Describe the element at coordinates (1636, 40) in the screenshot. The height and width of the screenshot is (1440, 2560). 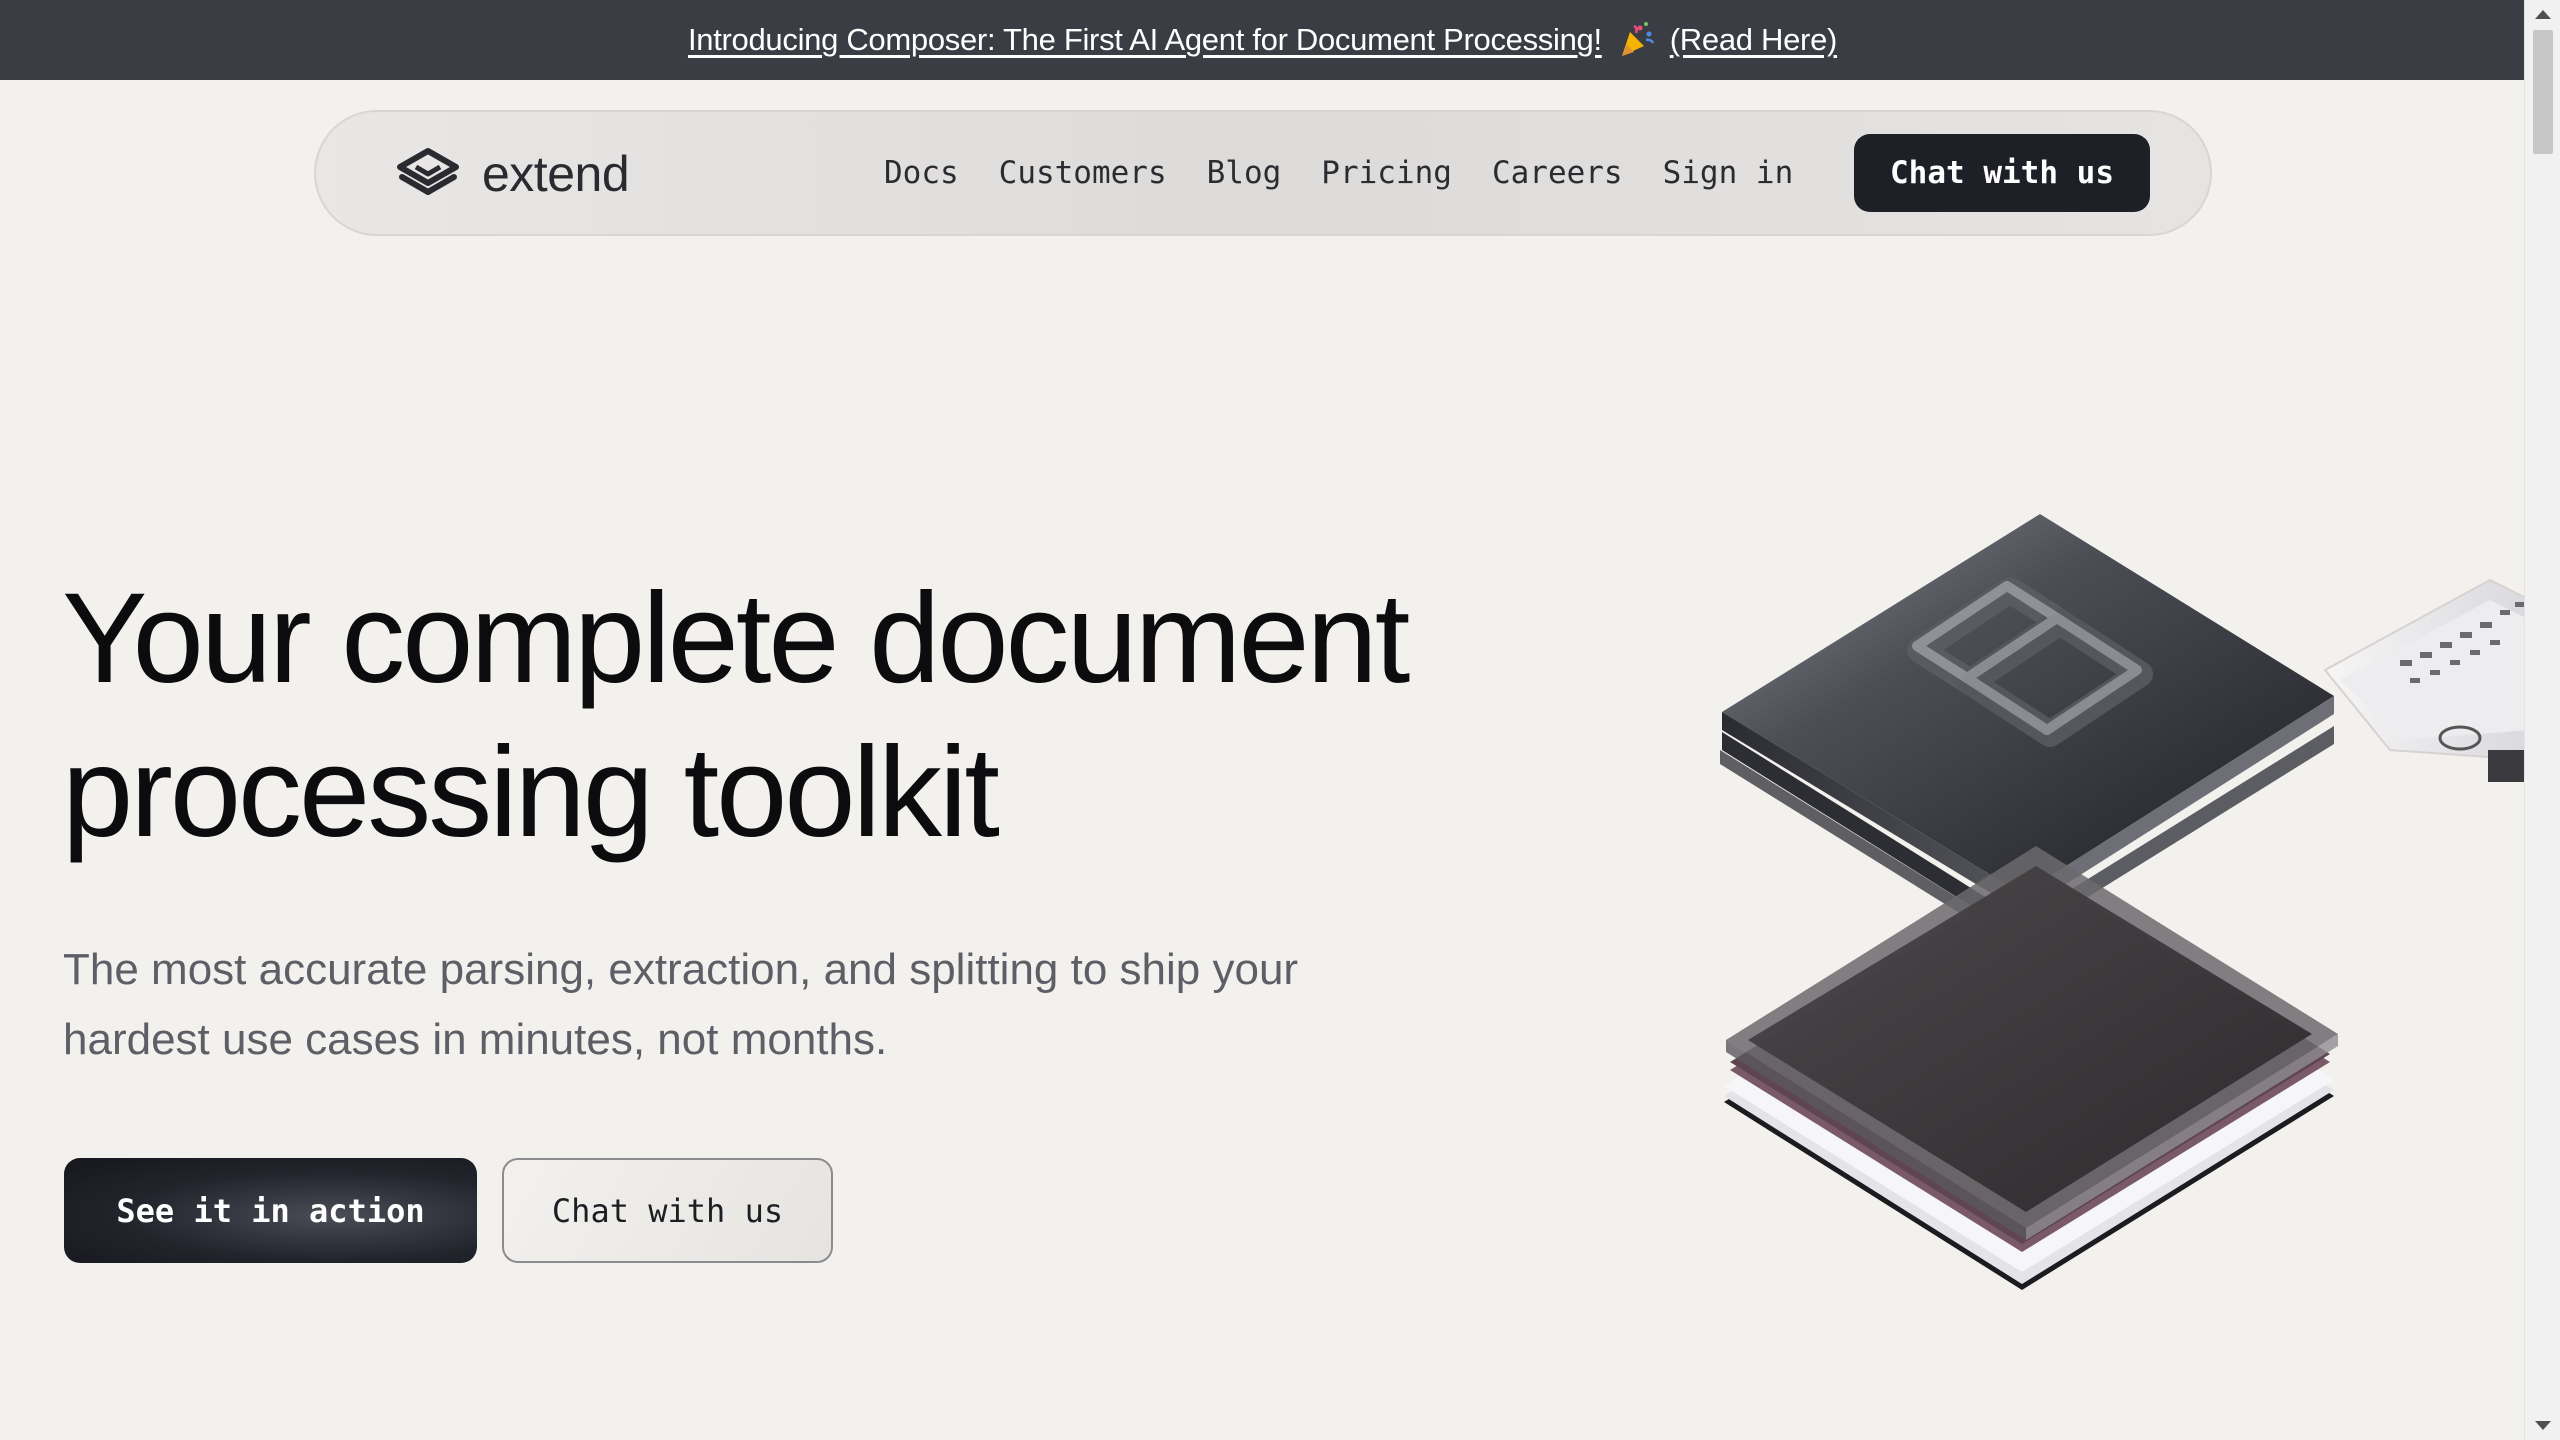
I see `party-popper-icon` at that location.